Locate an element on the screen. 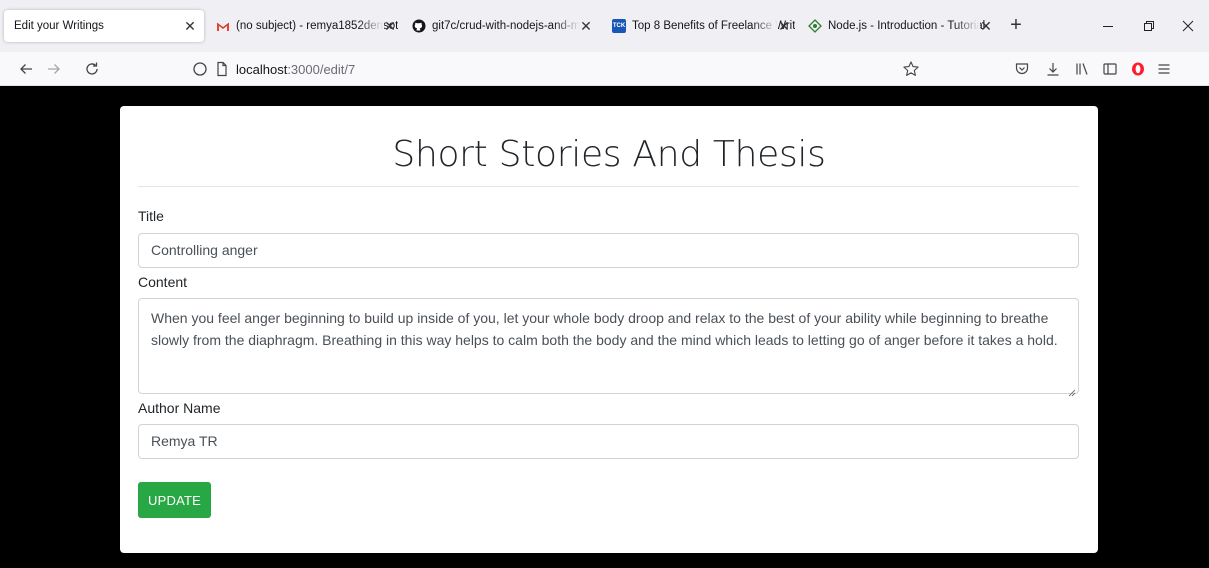 This screenshot has width=1209, height=568. tab-title: Edit your Writings is located at coordinates (59, 26).